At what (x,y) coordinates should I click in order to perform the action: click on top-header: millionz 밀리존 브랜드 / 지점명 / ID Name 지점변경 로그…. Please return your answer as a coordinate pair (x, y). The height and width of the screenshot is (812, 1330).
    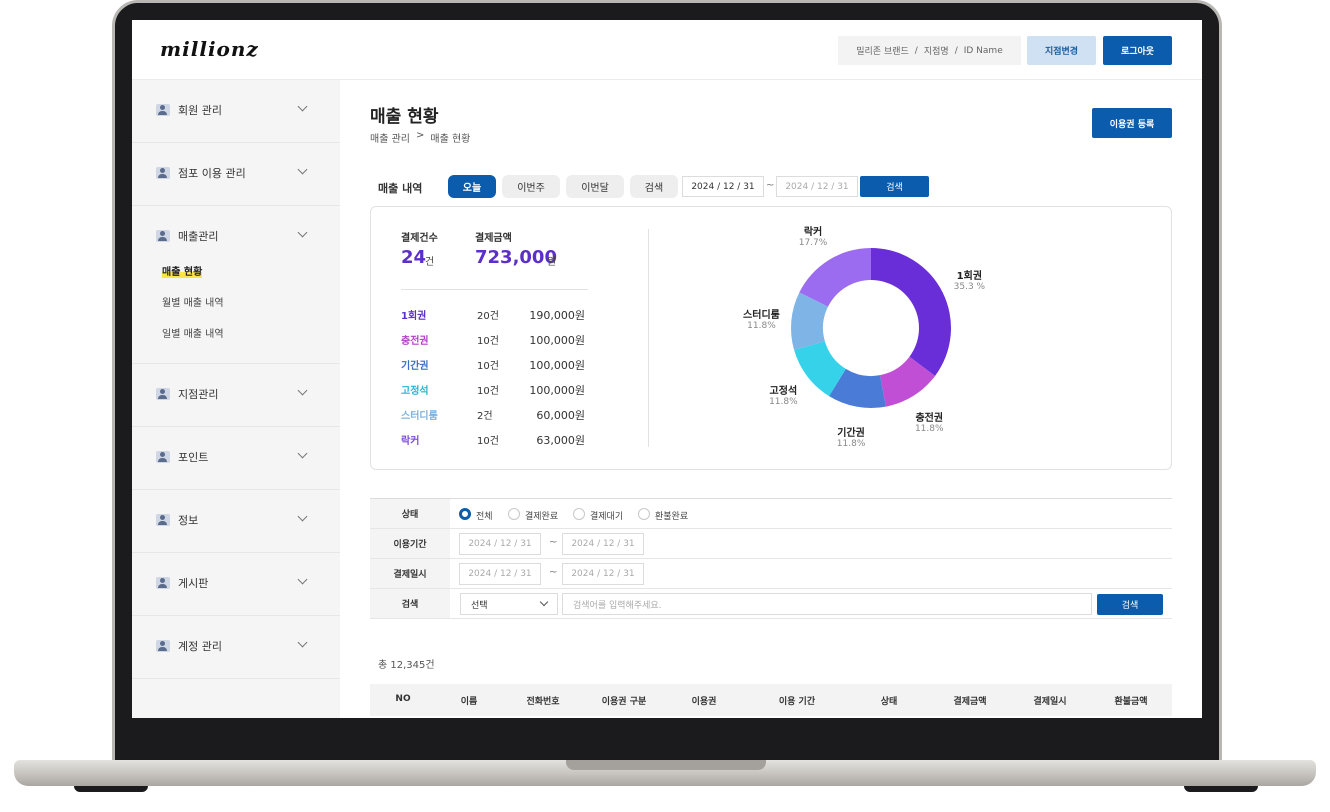
    Looking at the image, I should click on (667, 50).